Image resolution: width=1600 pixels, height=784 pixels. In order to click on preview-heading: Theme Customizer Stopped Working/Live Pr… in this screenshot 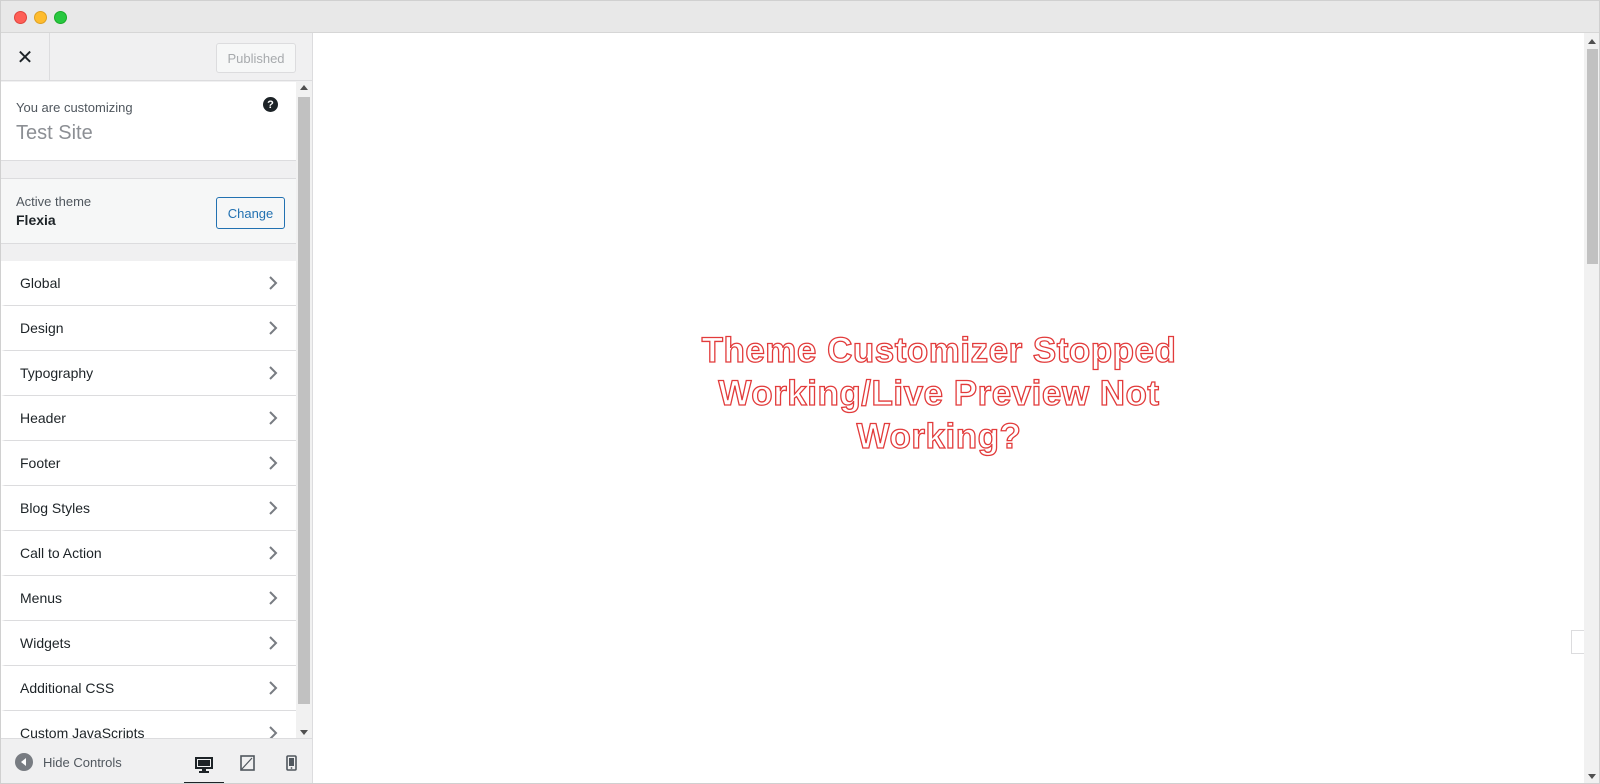, I will do `click(939, 393)`.